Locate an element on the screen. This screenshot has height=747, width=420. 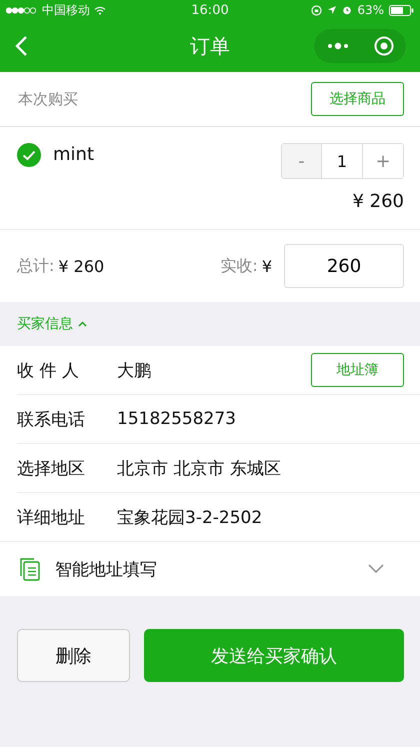
close-circle-icon is located at coordinates (384, 46).